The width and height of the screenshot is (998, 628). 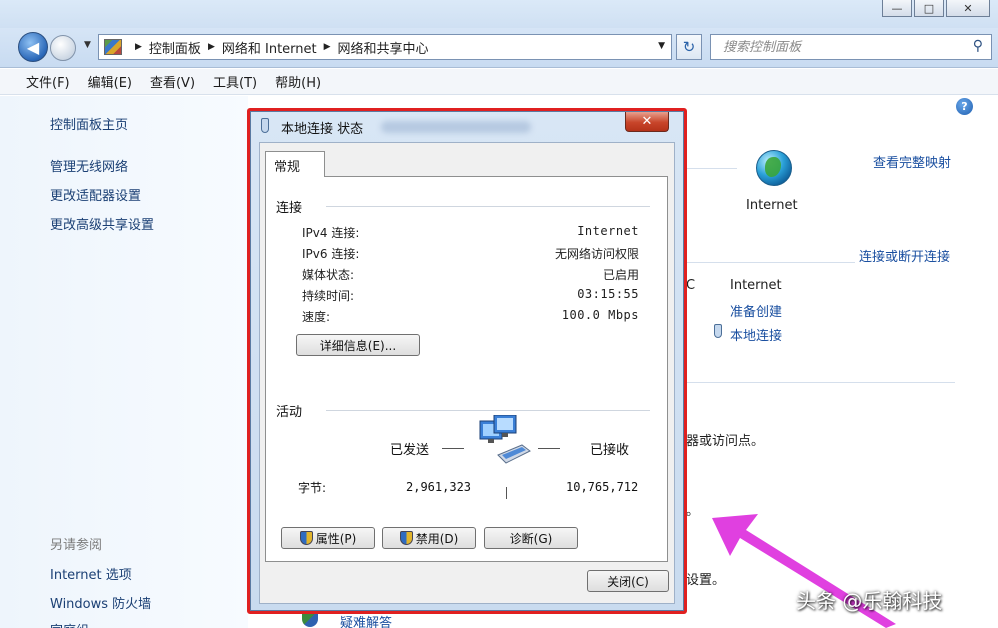 I want to click on arrow-left-icon: ◀, so click(x=33, y=47).